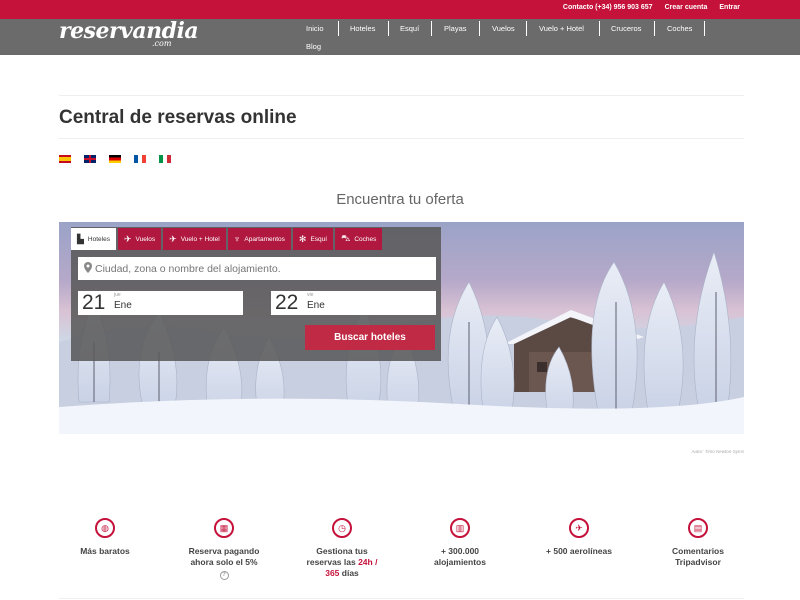 This screenshot has height=600, width=800. Describe the element at coordinates (140, 159) in the screenshot. I see `flag-french-icon` at that location.